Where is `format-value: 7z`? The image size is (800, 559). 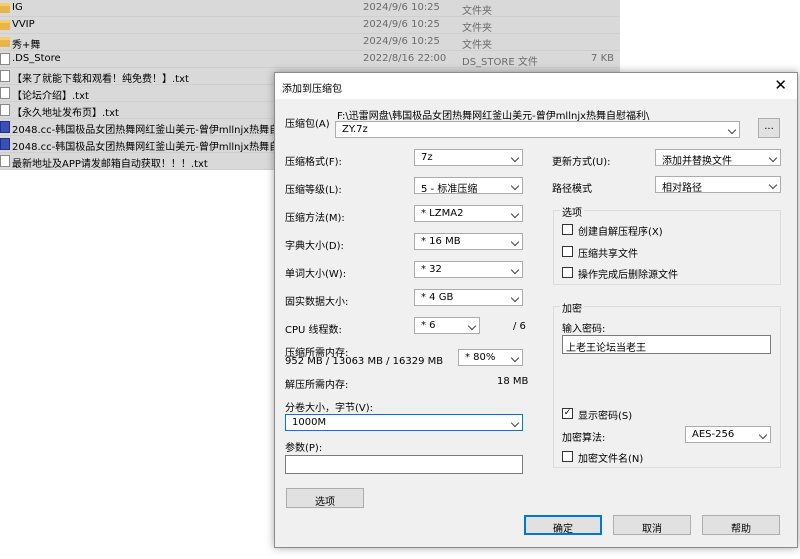
format-value: 7z is located at coordinates (427, 157).